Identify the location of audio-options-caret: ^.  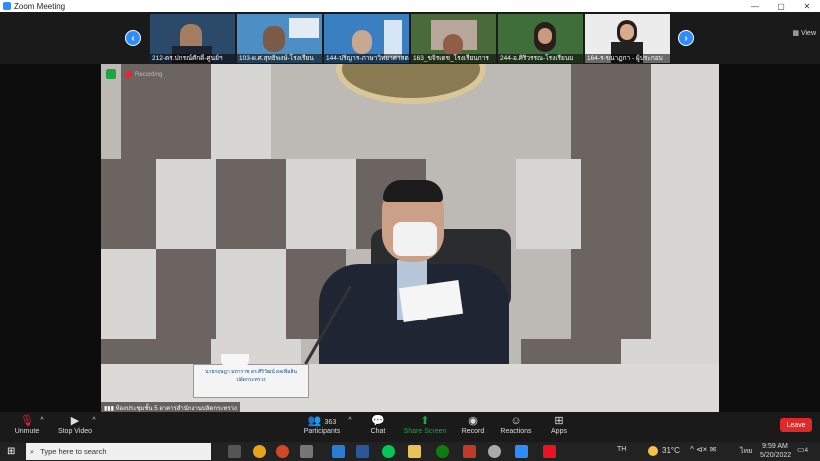
(42, 421).